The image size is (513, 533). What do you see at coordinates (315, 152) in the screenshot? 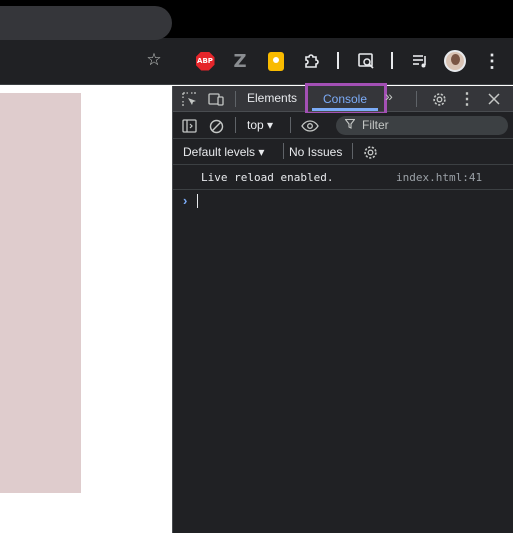
I see `issues-button: No Issues` at bounding box center [315, 152].